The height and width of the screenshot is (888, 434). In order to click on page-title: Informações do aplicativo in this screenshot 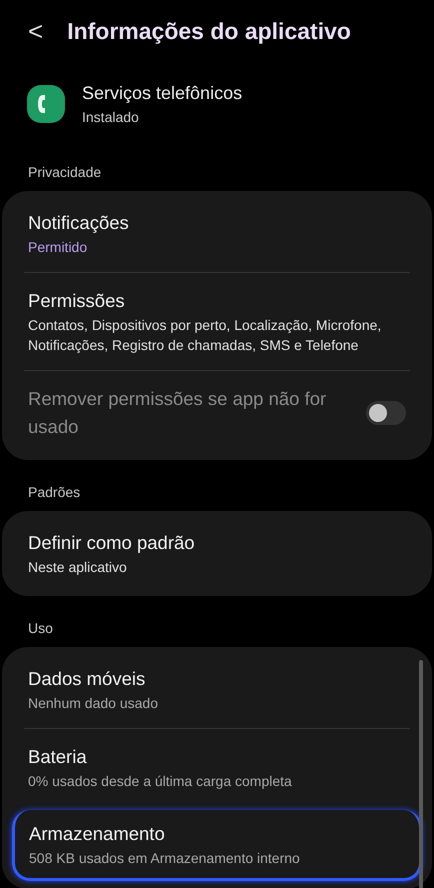, I will do `click(209, 31)`.